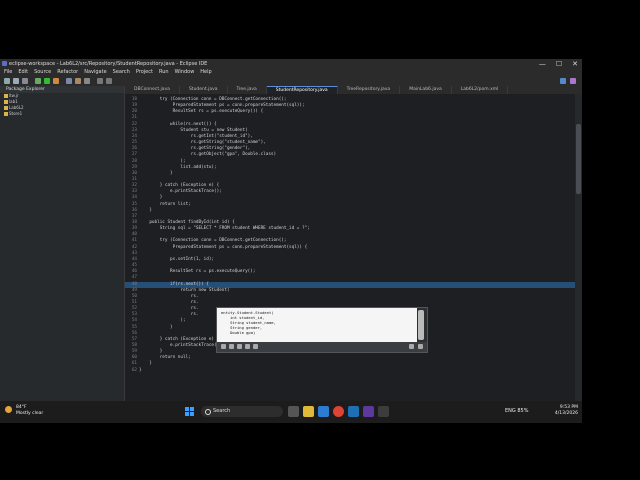 The height and width of the screenshot is (480, 640). Describe the element at coordinates (78, 81) in the screenshot. I see `open-type-icon` at that location.